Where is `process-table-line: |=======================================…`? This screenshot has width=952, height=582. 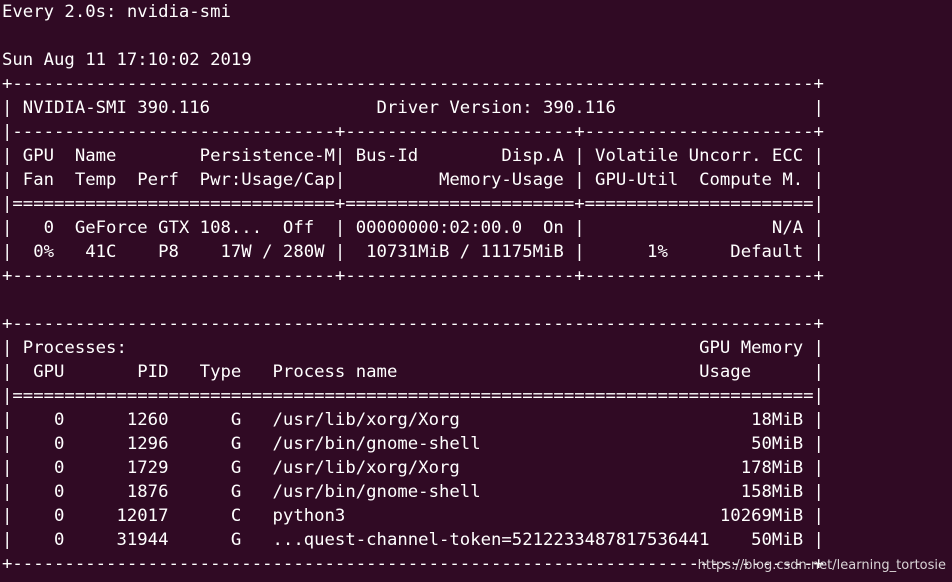 process-table-line: |=======================================… is located at coordinates (413, 396).